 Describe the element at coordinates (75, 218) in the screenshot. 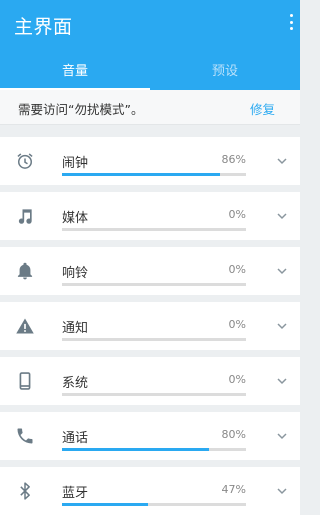

I see `volume-label: 媒体` at that location.